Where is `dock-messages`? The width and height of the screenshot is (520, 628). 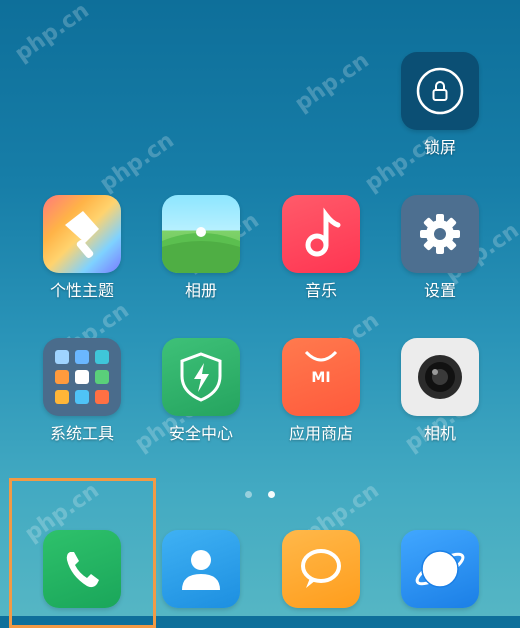 dock-messages is located at coordinates (321, 569).